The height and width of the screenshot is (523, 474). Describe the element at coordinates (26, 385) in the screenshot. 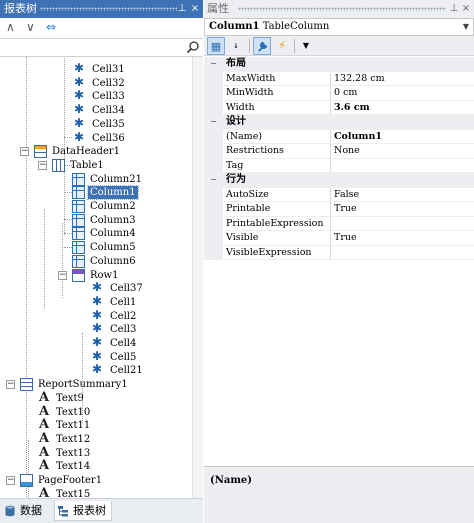

I see `summary-icon` at that location.